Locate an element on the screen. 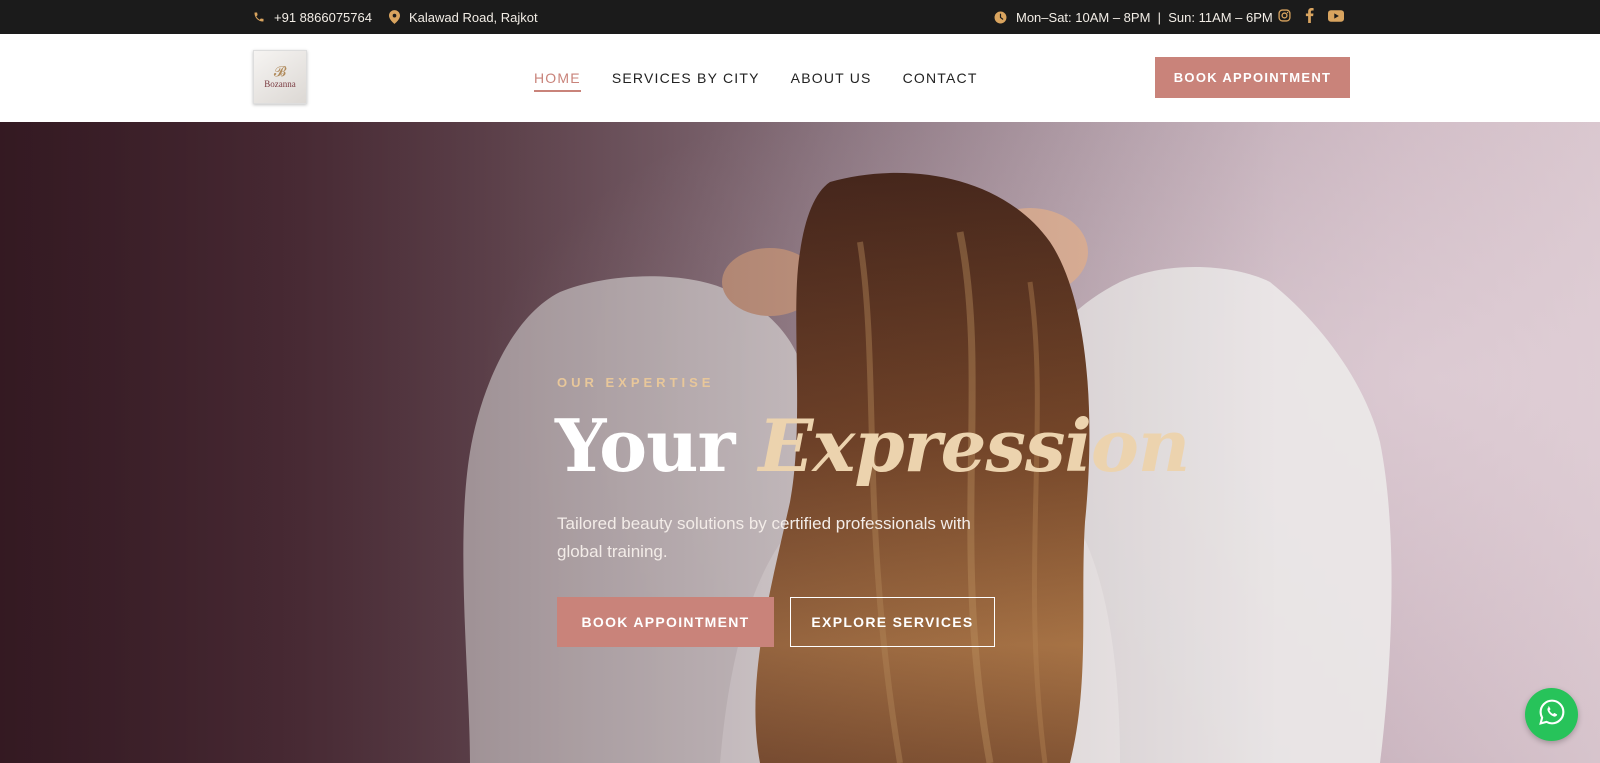 This screenshot has height=763, width=1600. header-book-appointment-button: BOOK APPOINTMENT is located at coordinates (1252, 77).